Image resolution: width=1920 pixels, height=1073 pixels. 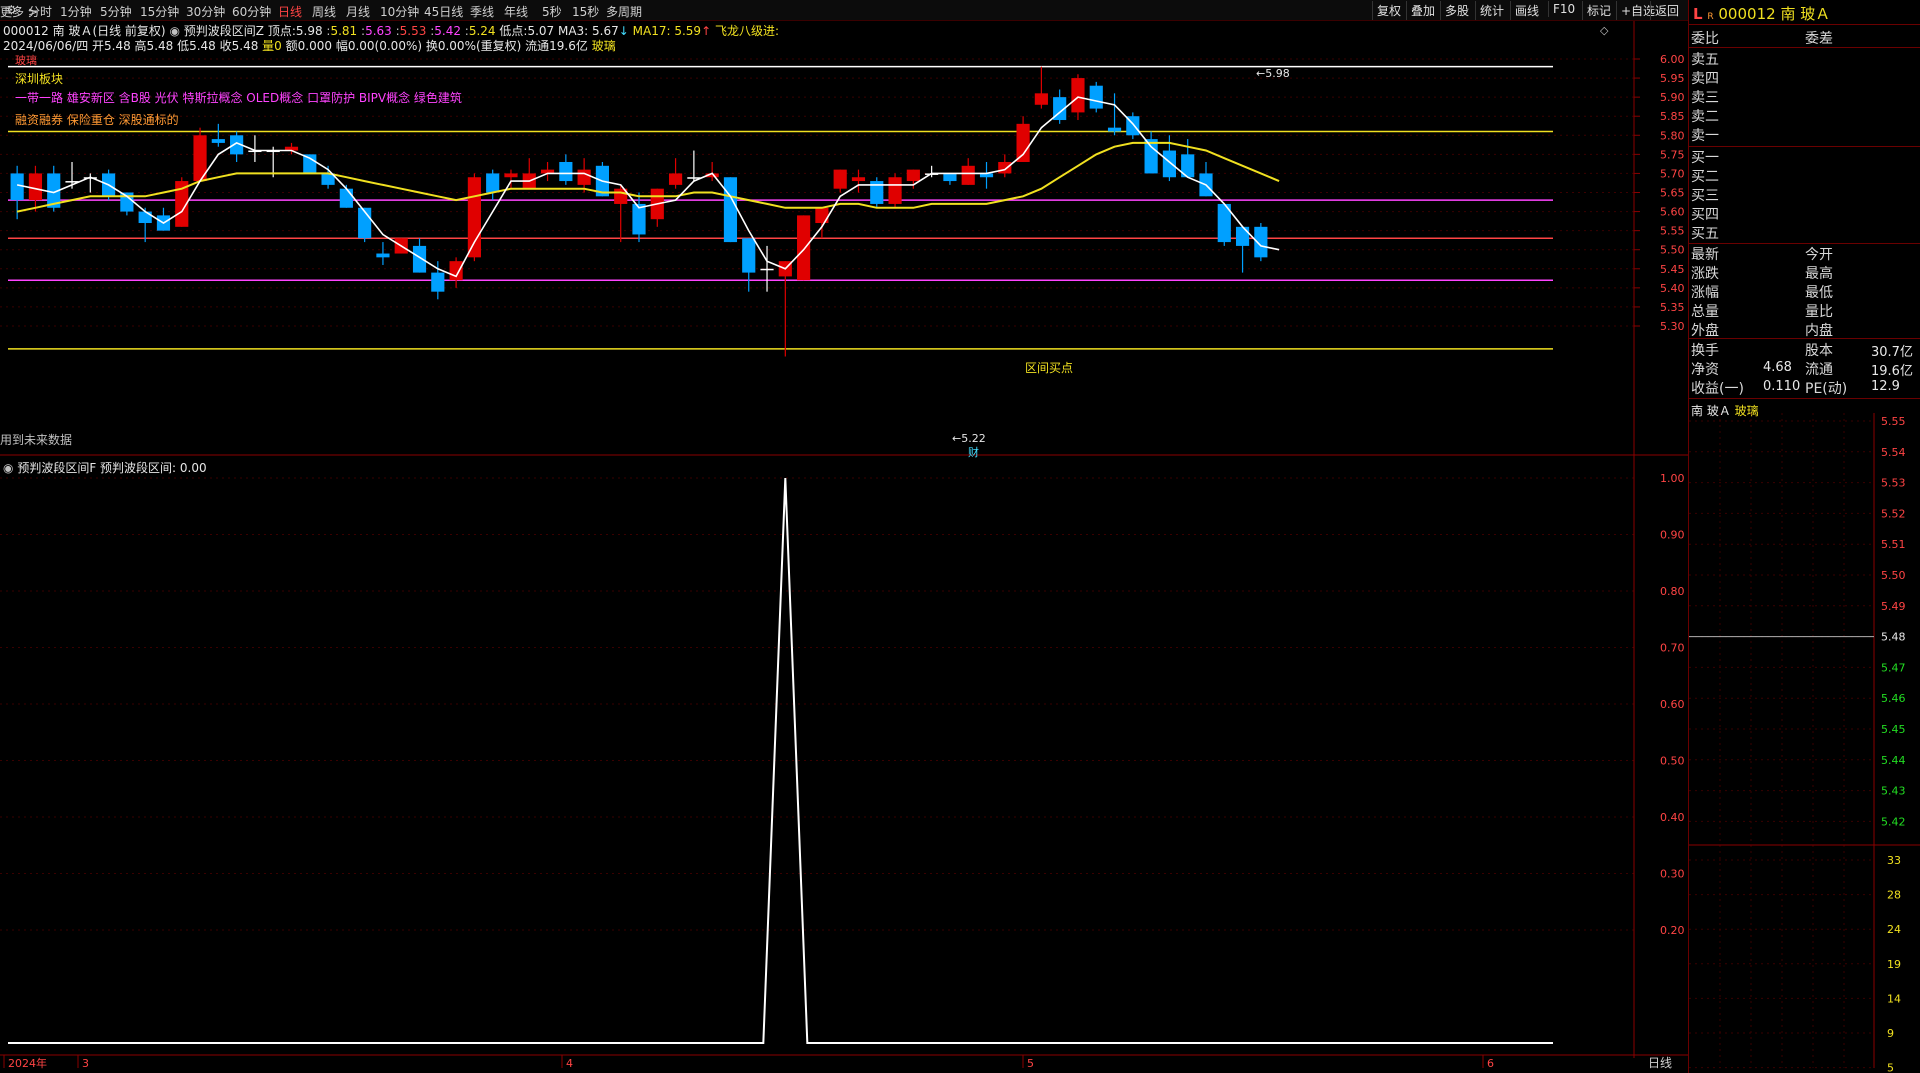 What do you see at coordinates (513, 31) in the screenshot?
I see `low-label: 低点:` at bounding box center [513, 31].